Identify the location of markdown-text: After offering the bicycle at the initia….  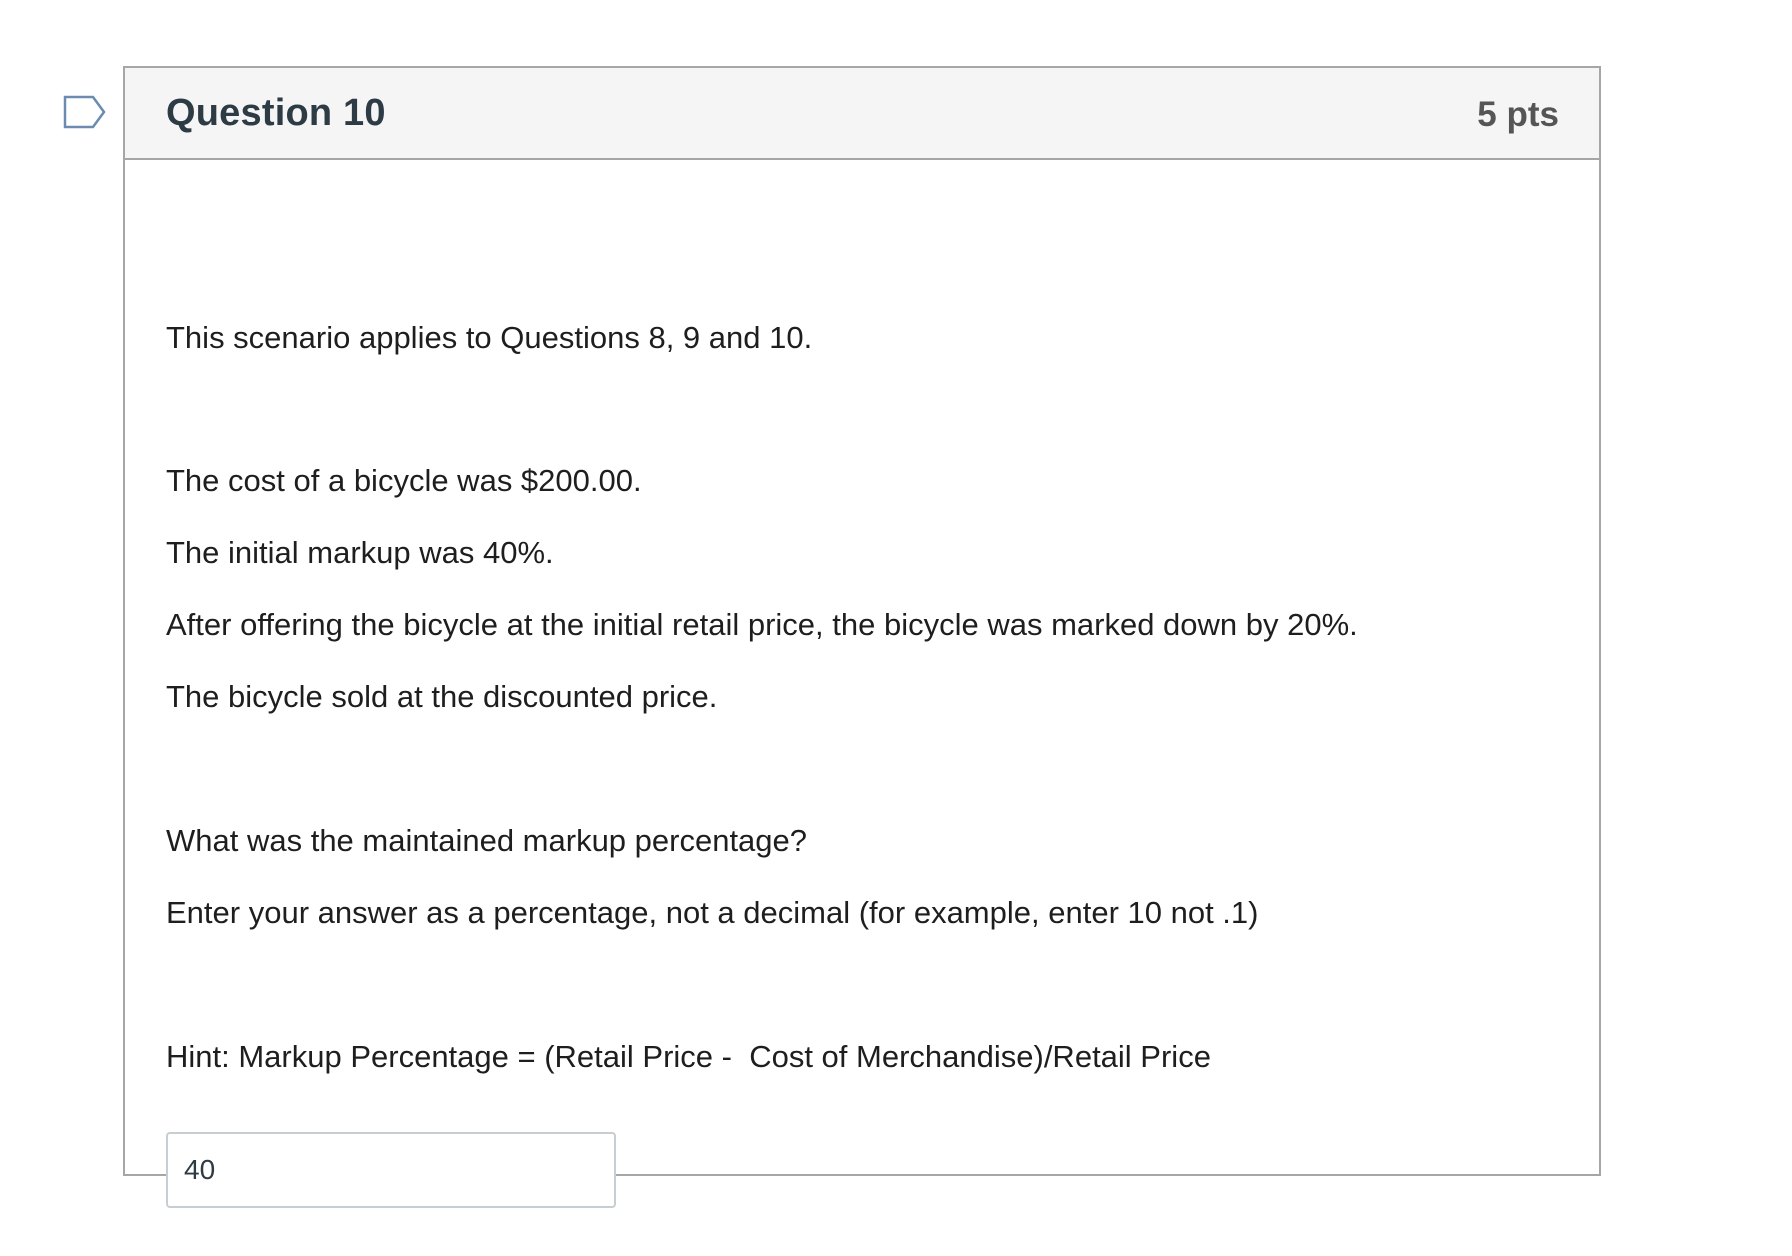
(762, 624).